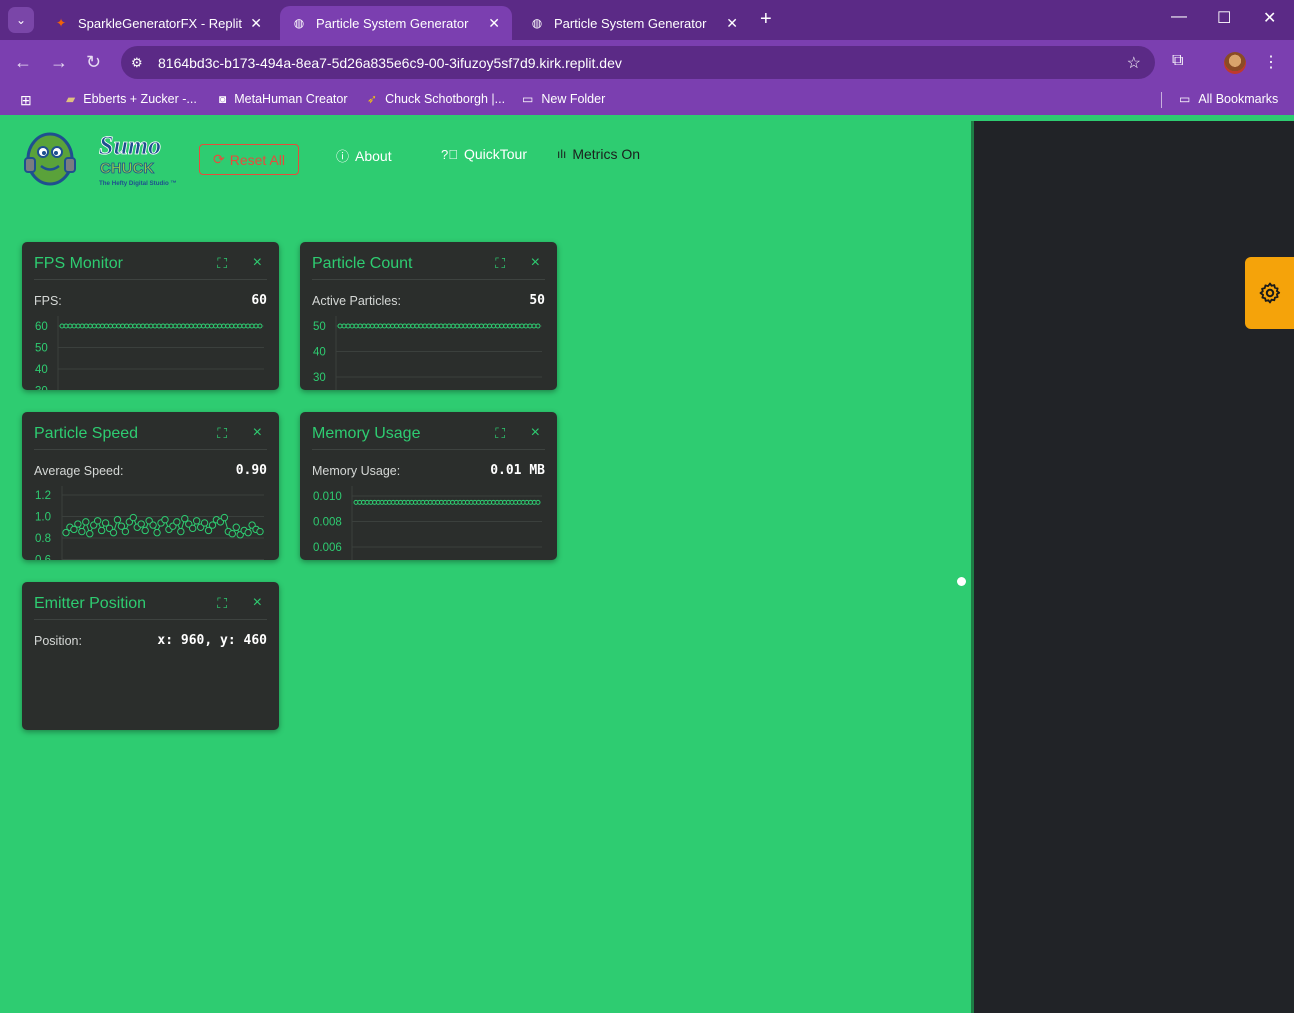  I want to click on about-link: ⓘ About, so click(364, 155).